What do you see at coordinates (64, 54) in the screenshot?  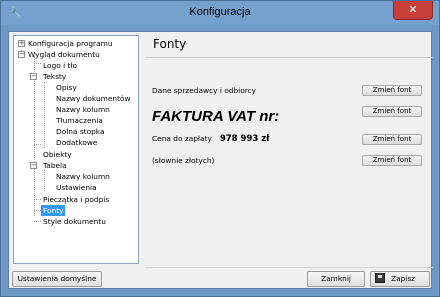 I see `tree-item-wyglad-dokumentu: Wygląd dokumentu` at bounding box center [64, 54].